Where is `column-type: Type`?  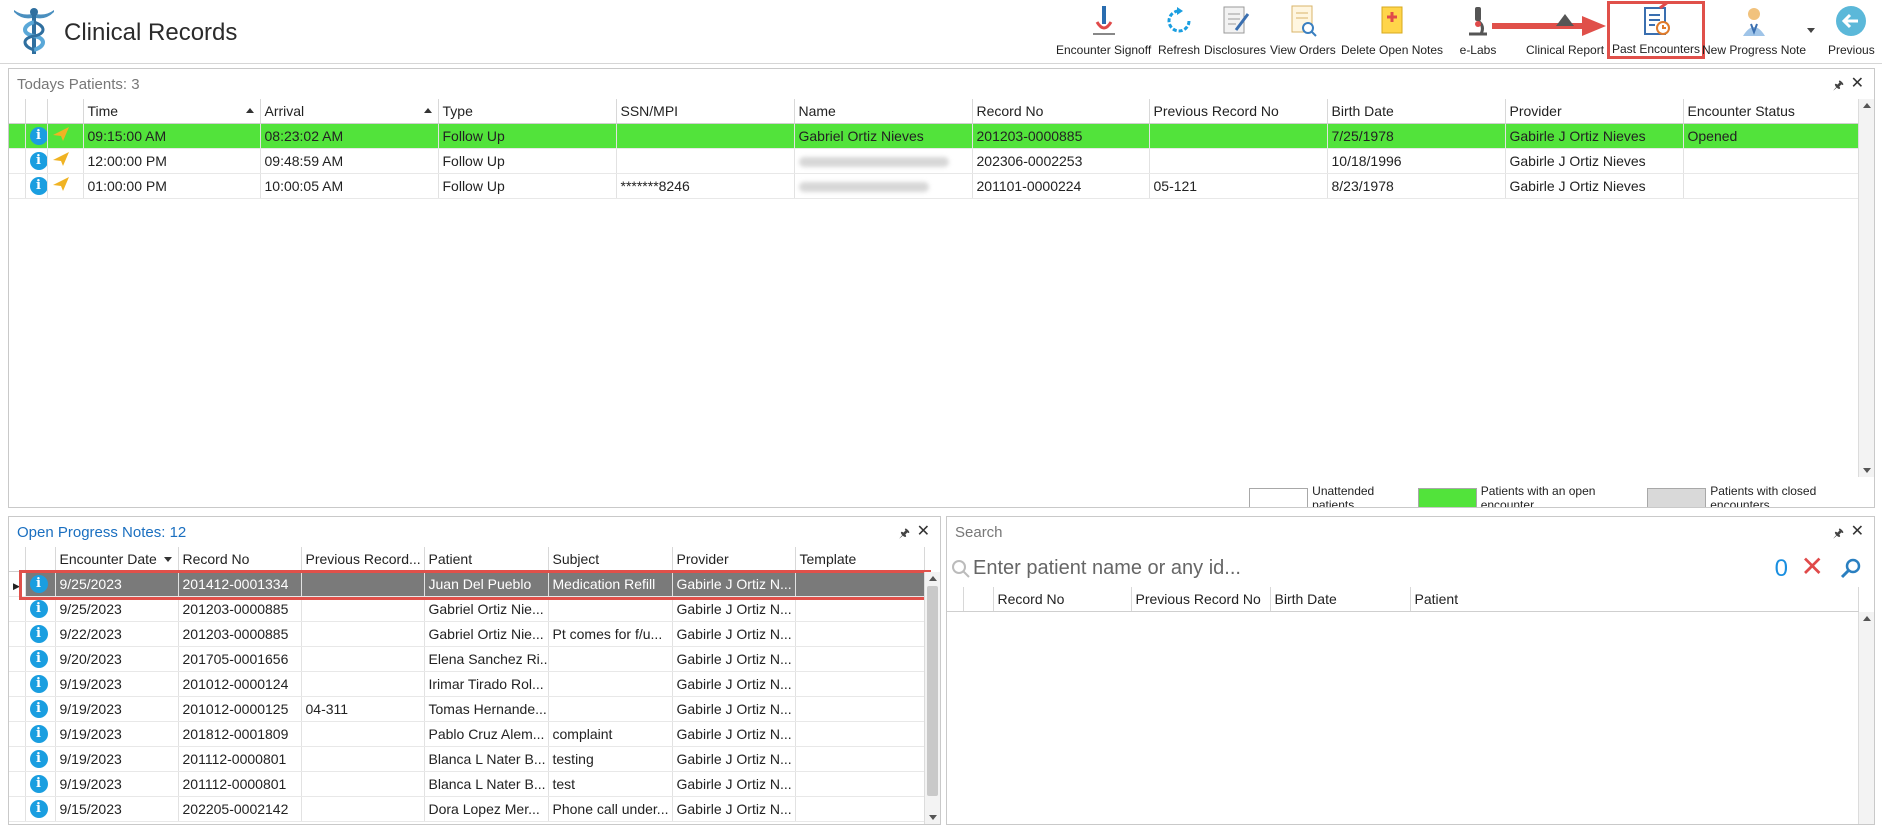
column-type: Type is located at coordinates (527, 111).